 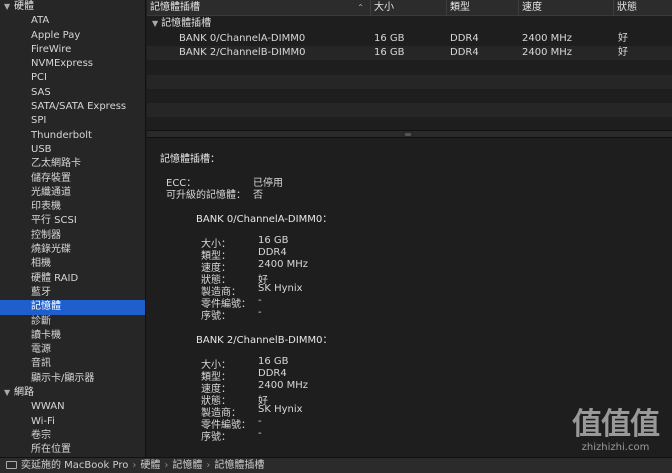 I want to click on watermark-url: zhizhizhi.com, so click(x=615, y=447).